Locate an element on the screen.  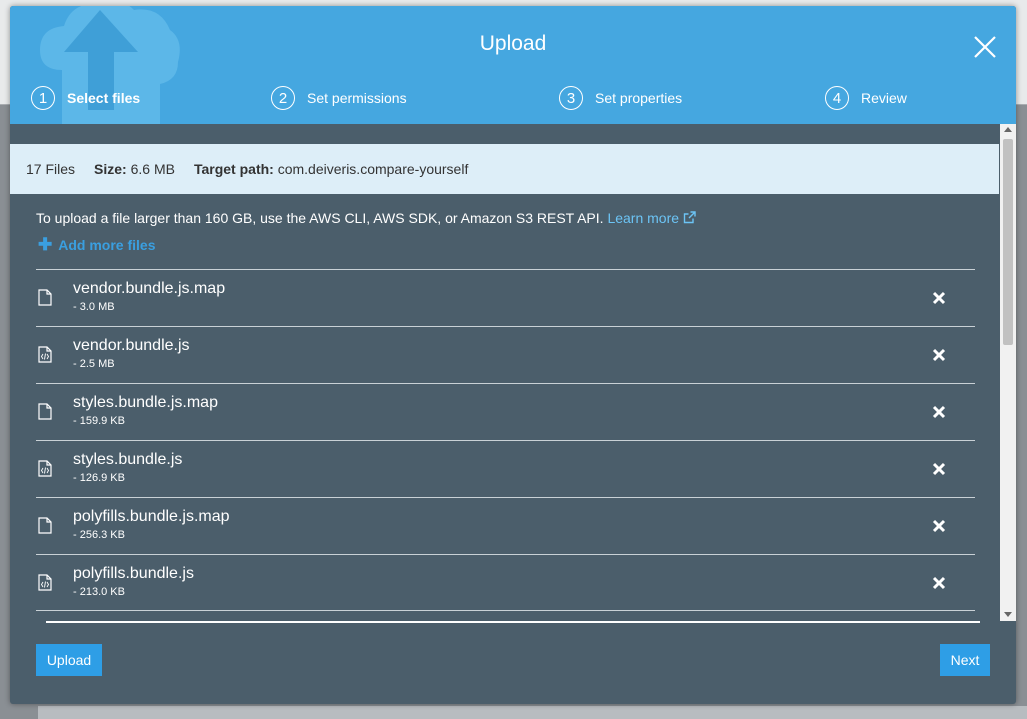
size-value: 6.6 MB is located at coordinates (152, 169).